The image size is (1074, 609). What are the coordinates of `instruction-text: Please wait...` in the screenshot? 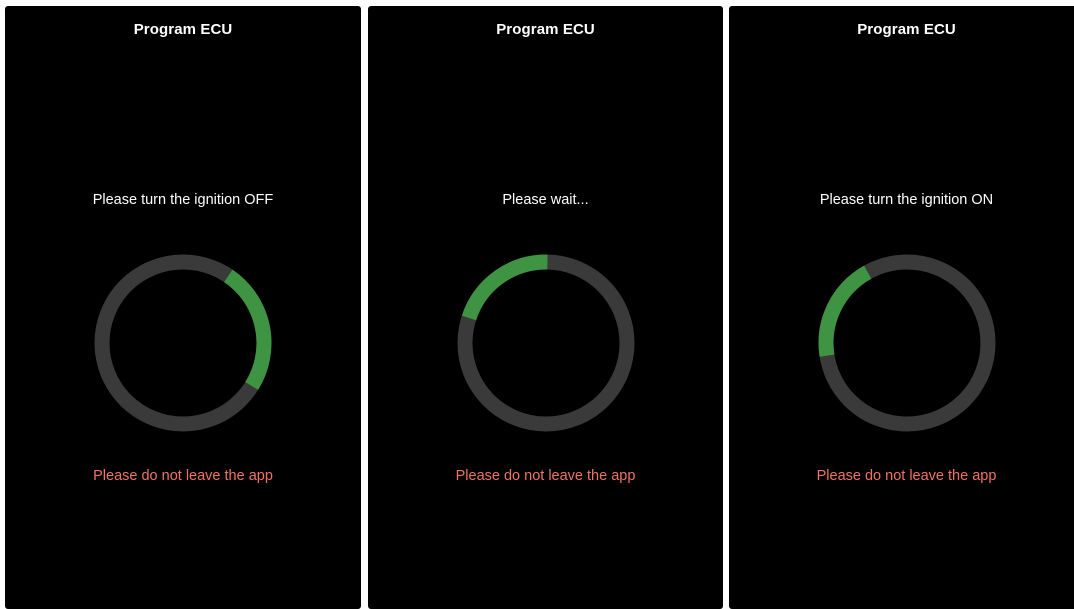 It's located at (545, 200).